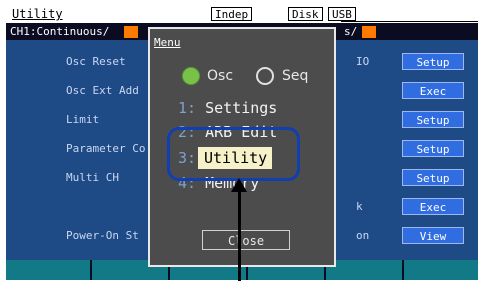 The width and height of the screenshot is (484, 283). I want to click on osc-radio-label: Osc, so click(220, 76).